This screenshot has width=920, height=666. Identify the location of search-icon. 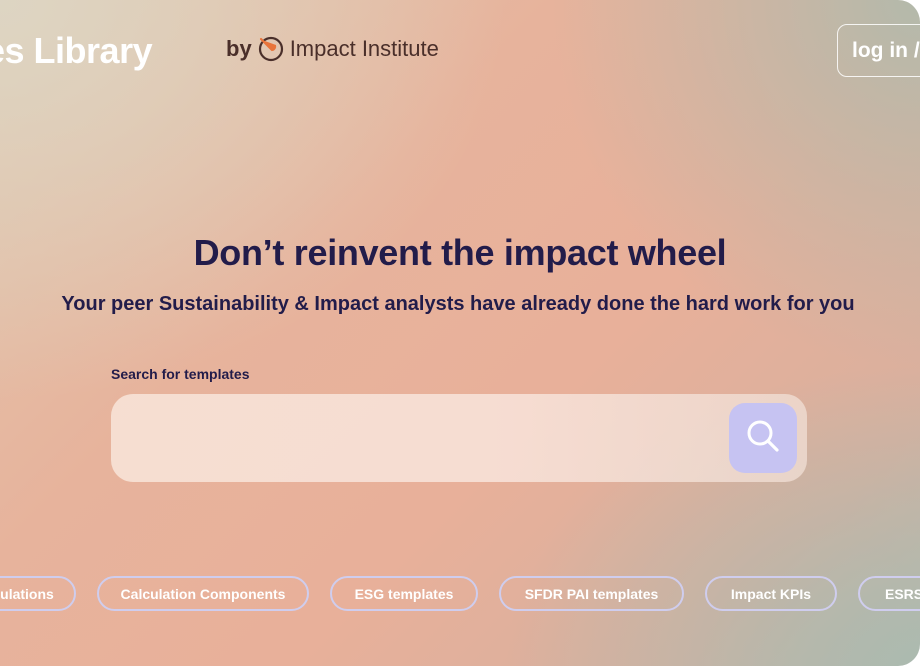
(763, 438).